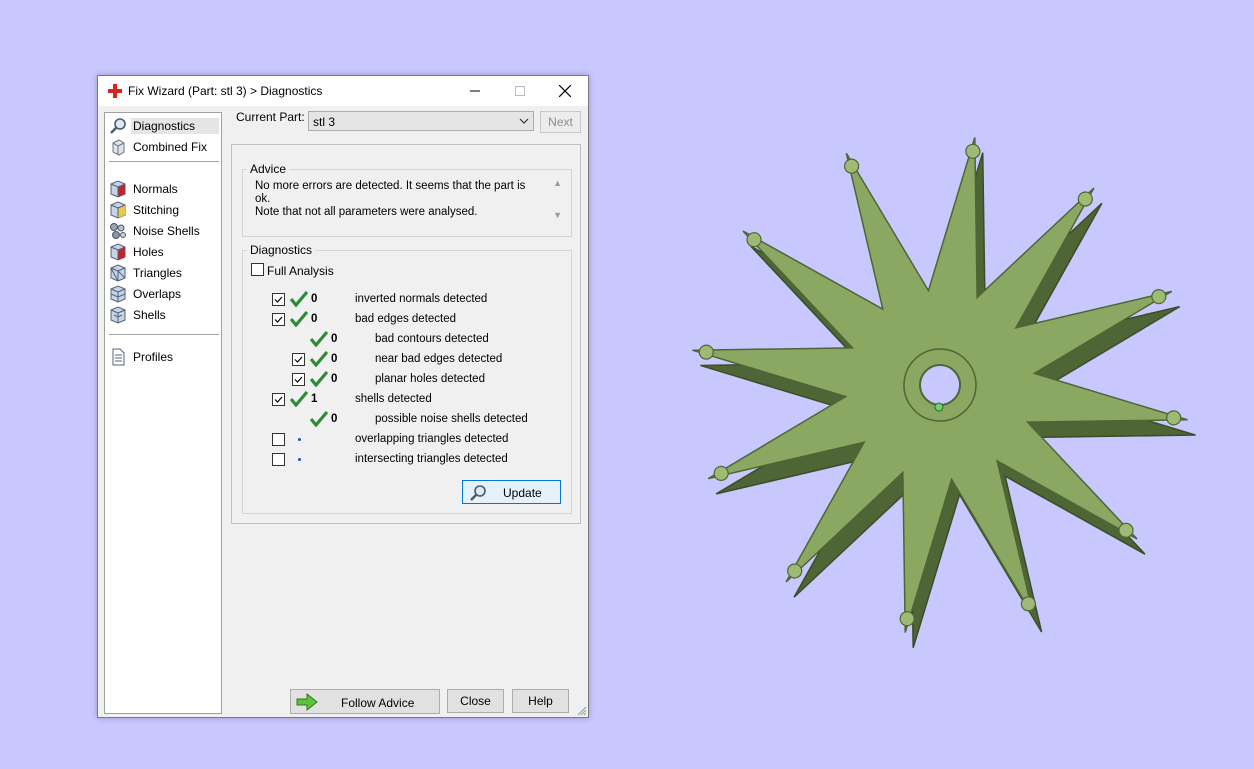  Describe the element at coordinates (153, 356) in the screenshot. I see `sidebar-item-label: Profiles` at that location.